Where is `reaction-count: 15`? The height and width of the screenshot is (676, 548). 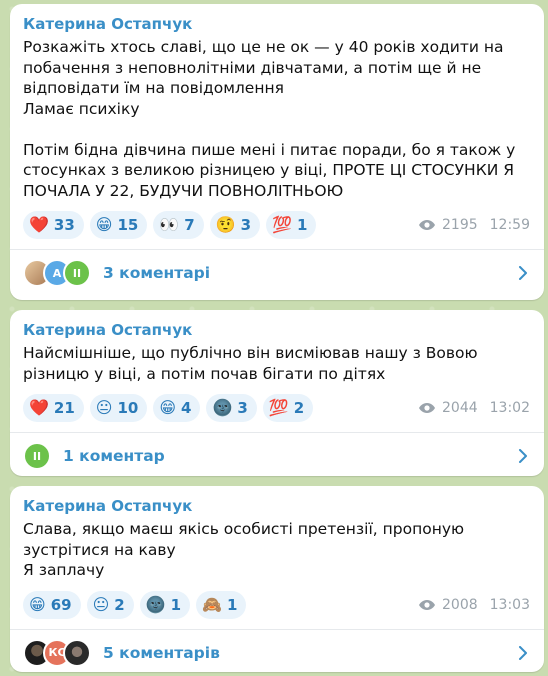
reaction-count: 15 is located at coordinates (128, 225).